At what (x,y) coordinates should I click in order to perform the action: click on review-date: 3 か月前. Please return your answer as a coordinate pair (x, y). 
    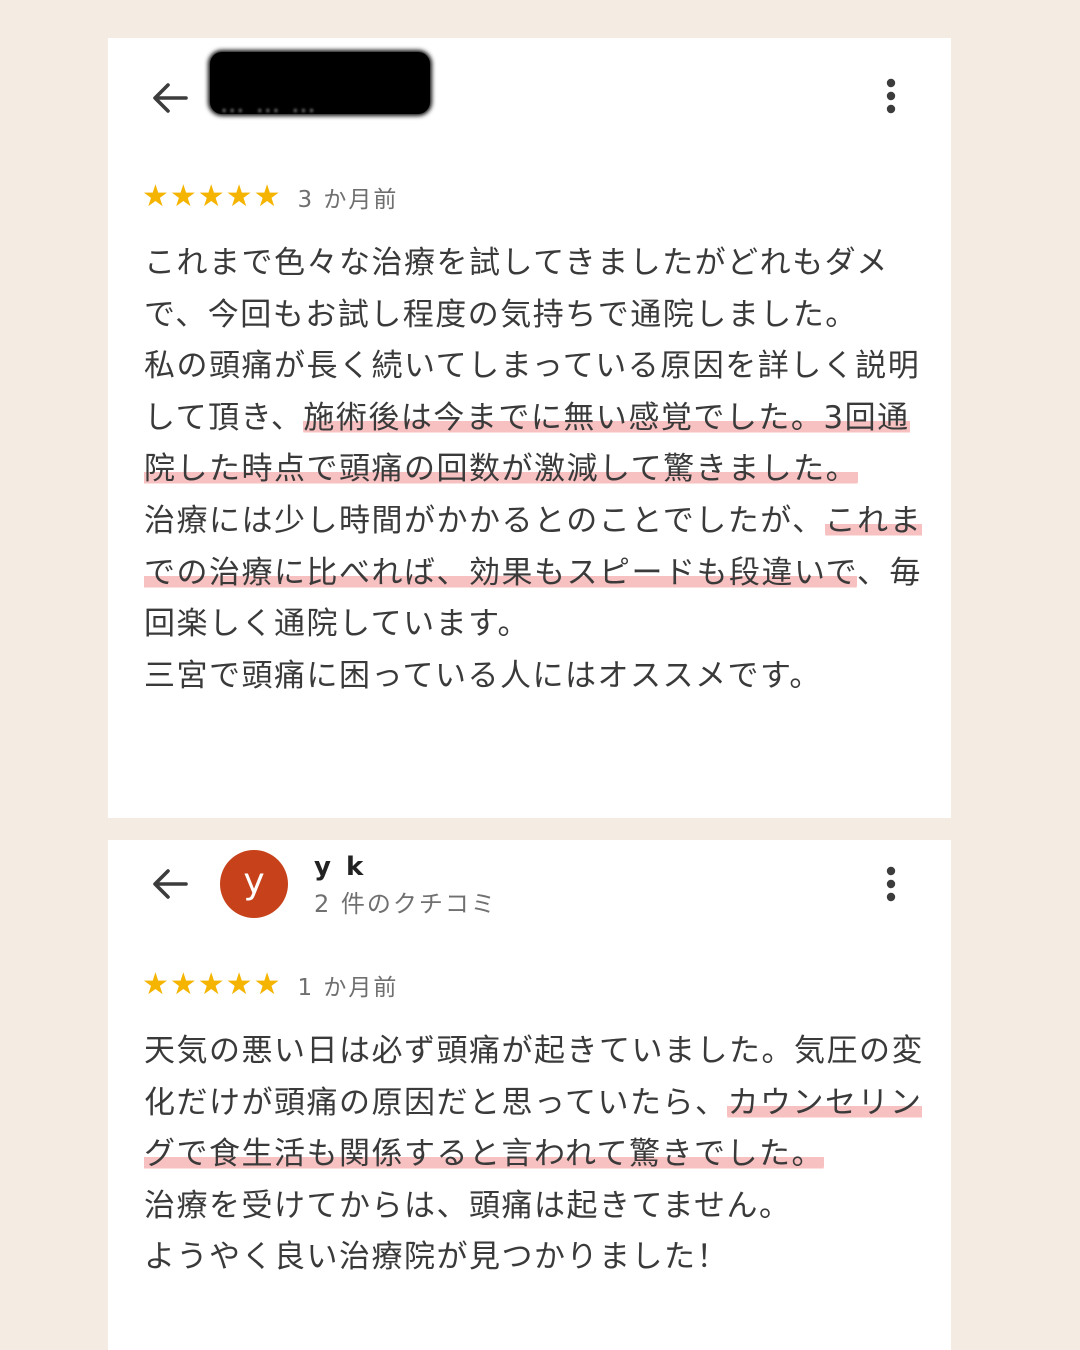
    Looking at the image, I should click on (348, 200).